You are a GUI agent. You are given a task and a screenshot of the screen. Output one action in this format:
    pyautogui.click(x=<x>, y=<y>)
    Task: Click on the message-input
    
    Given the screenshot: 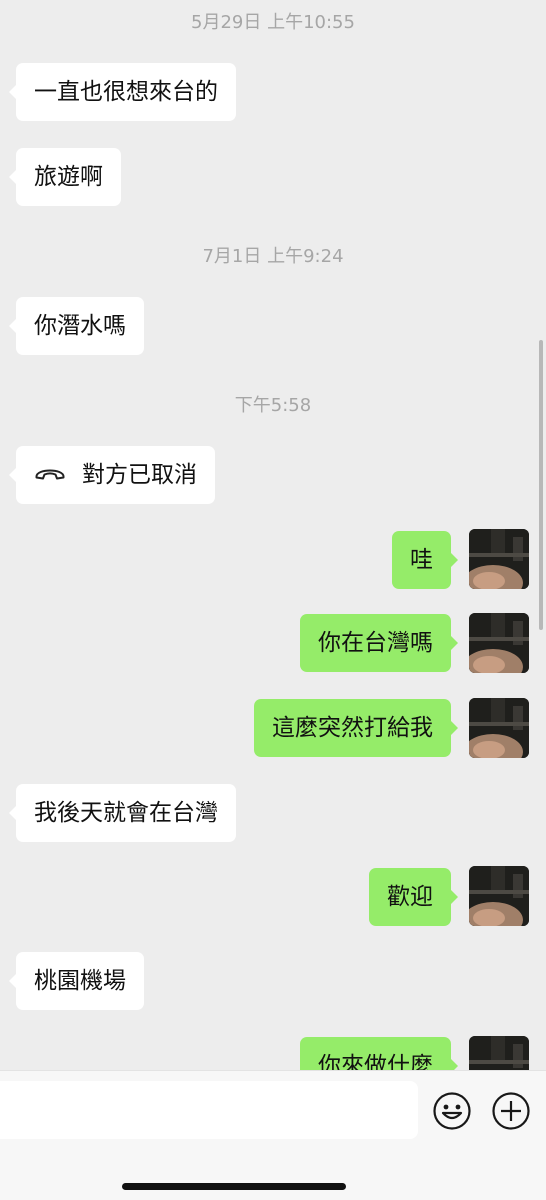 What is the action you would take?
    pyautogui.click(x=209, y=1110)
    